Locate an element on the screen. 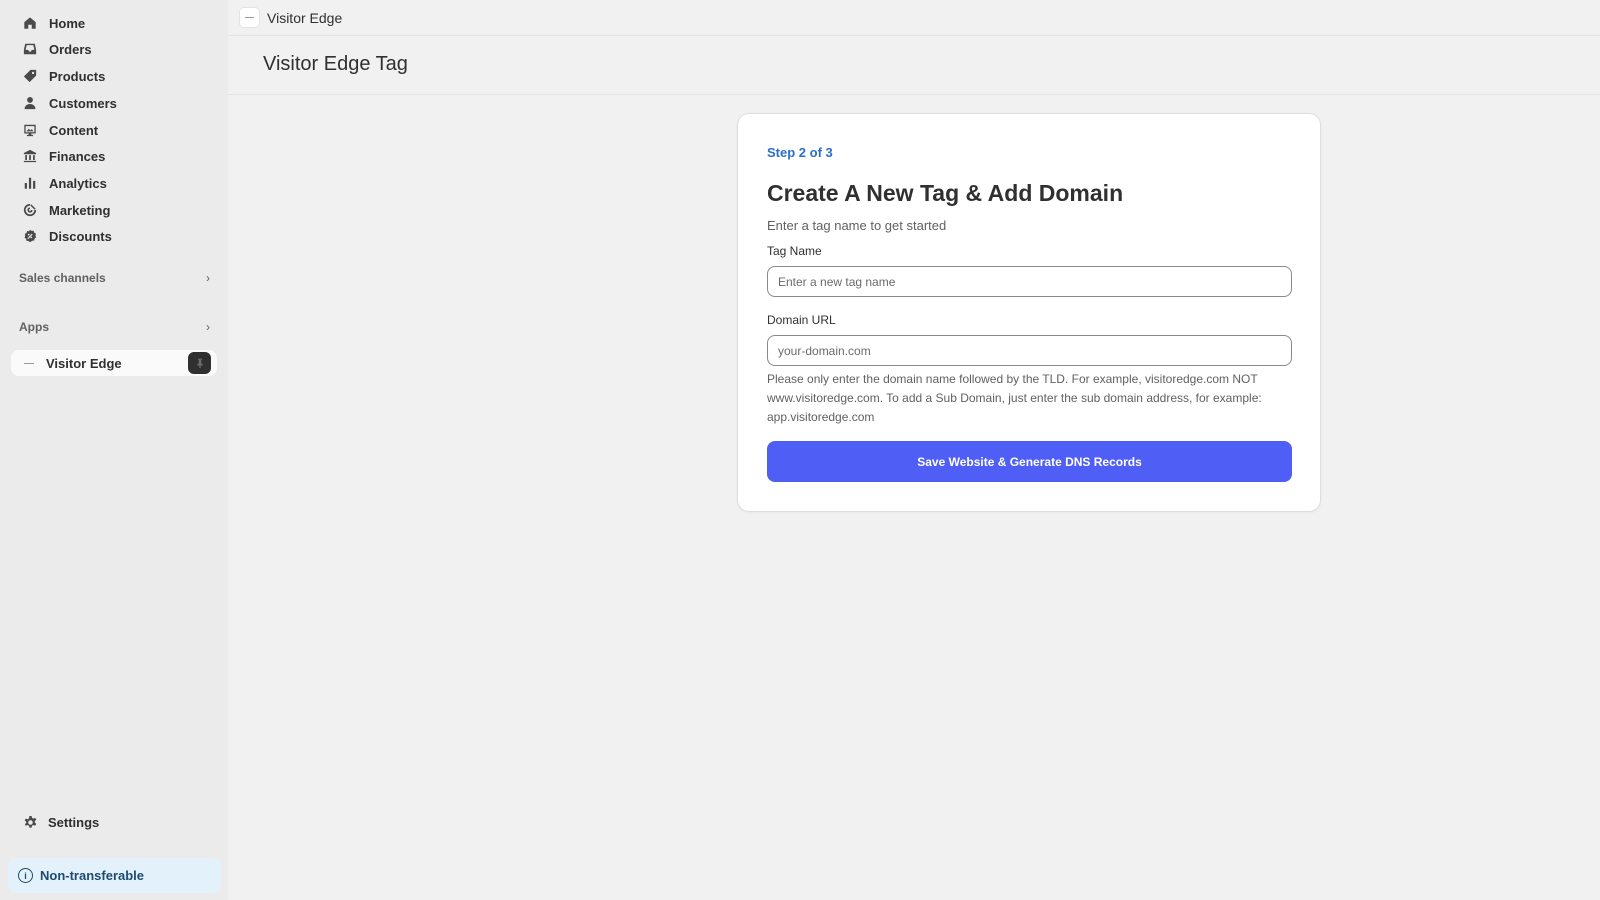 The image size is (1600, 900). banner-label: Non-transferable is located at coordinates (92, 875).